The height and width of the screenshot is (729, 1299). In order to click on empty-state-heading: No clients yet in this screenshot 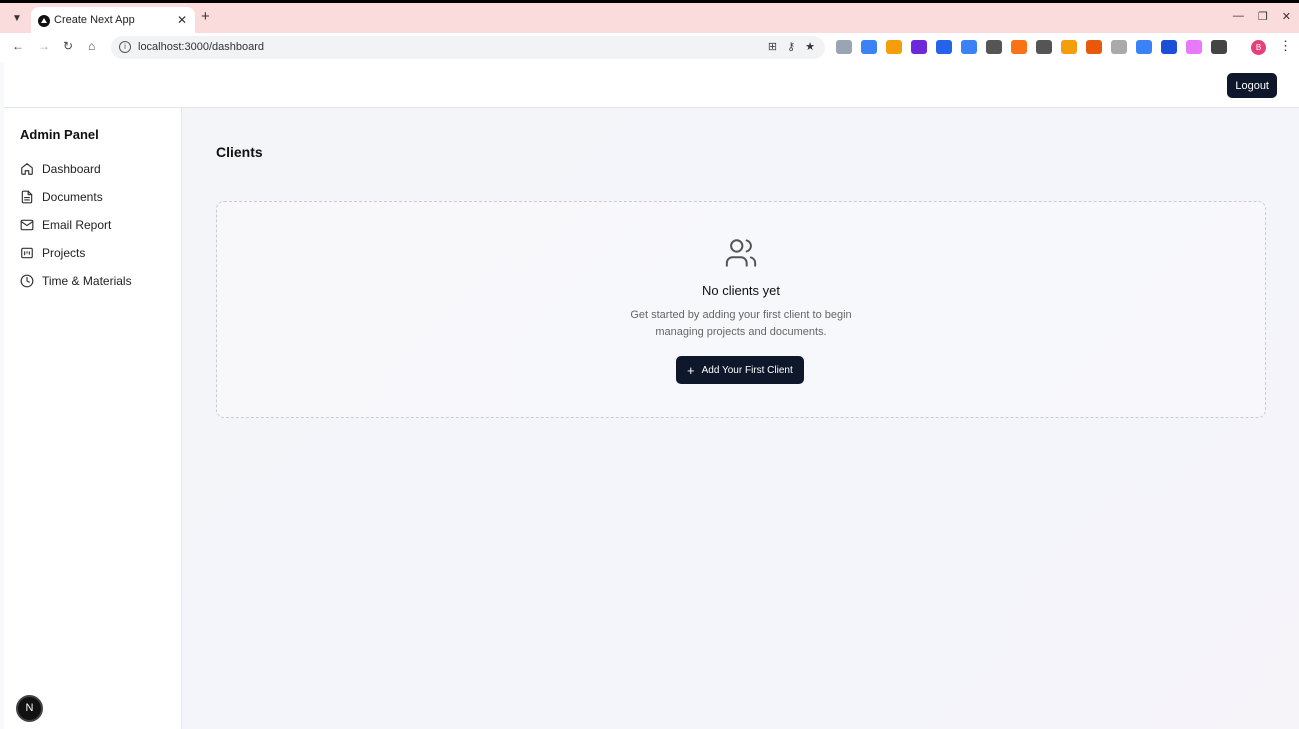, I will do `click(741, 290)`.